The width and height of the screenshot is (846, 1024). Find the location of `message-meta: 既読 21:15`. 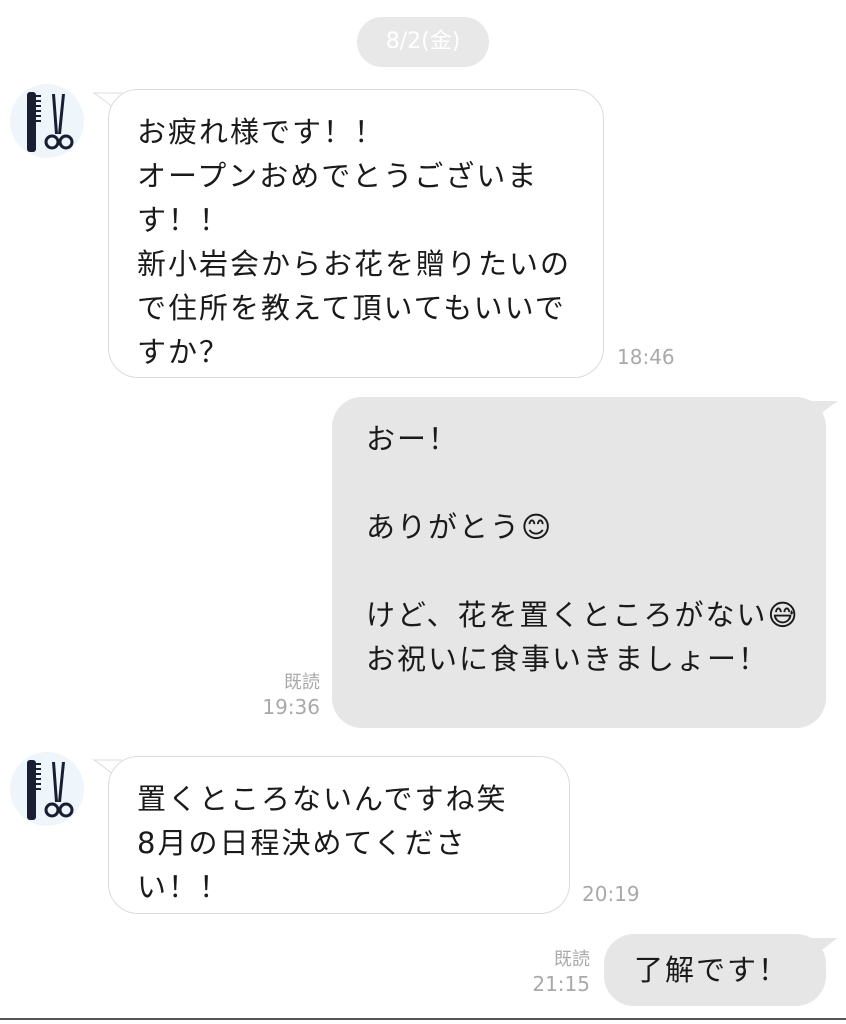

message-meta: 既読 21:15 is located at coordinates (550, 972).